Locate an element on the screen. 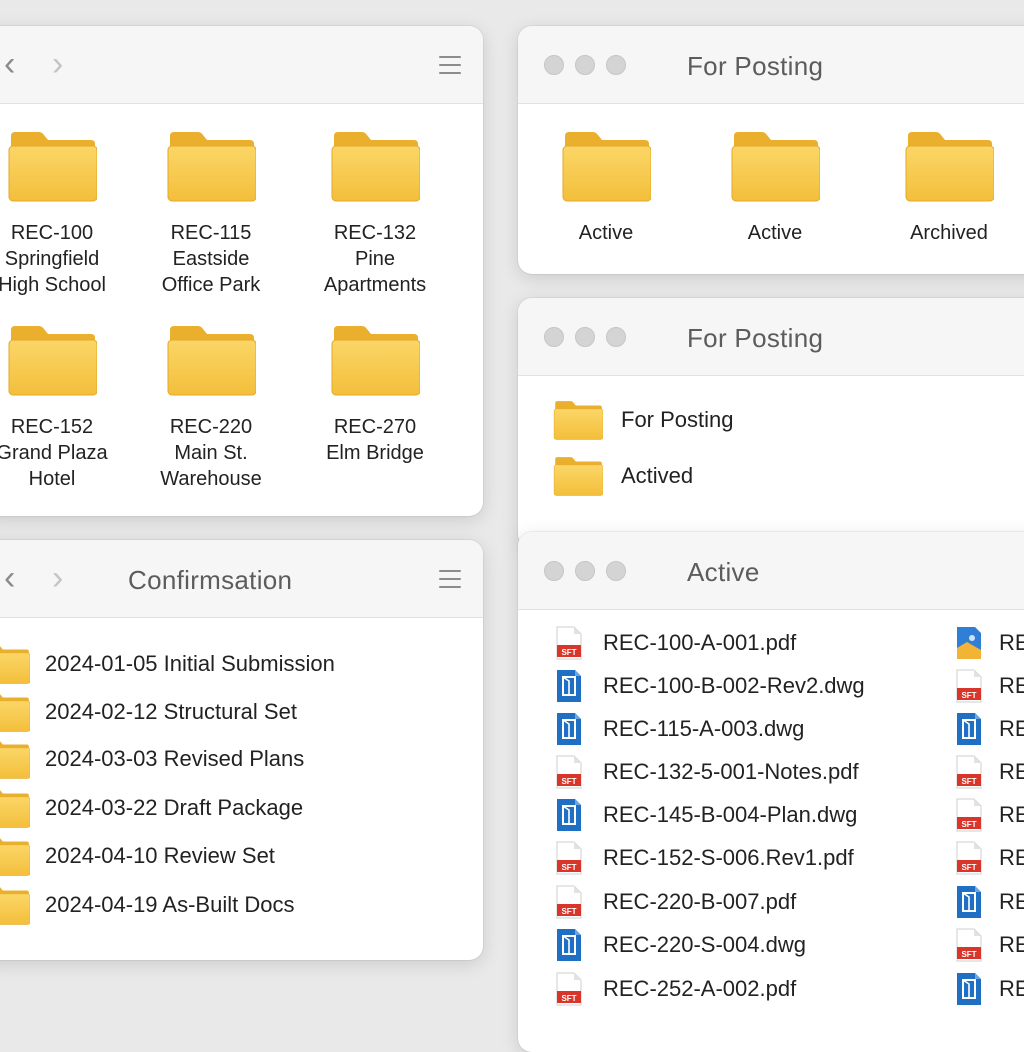 Image resolution: width=1024 pixels, height=1052 pixels. file-row: REC-100-A-001.pdf is located at coordinates (675, 643).